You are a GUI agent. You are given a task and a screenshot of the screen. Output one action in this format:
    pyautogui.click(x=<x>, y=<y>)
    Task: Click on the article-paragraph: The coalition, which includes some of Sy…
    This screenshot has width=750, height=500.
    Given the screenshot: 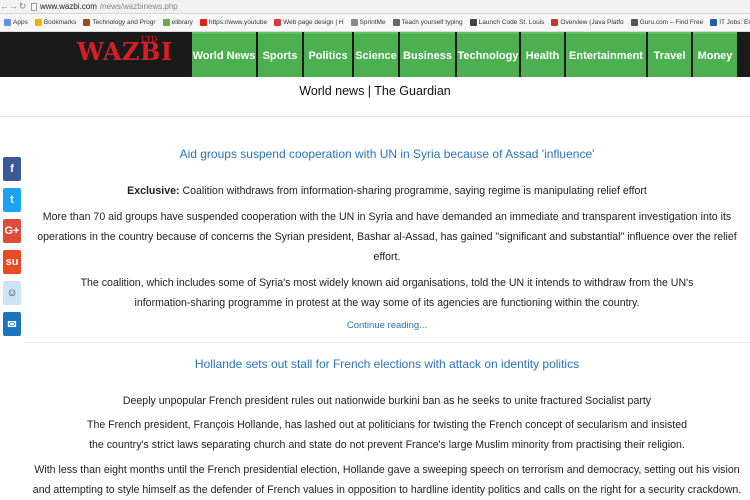 What is the action you would take?
    pyautogui.click(x=387, y=293)
    